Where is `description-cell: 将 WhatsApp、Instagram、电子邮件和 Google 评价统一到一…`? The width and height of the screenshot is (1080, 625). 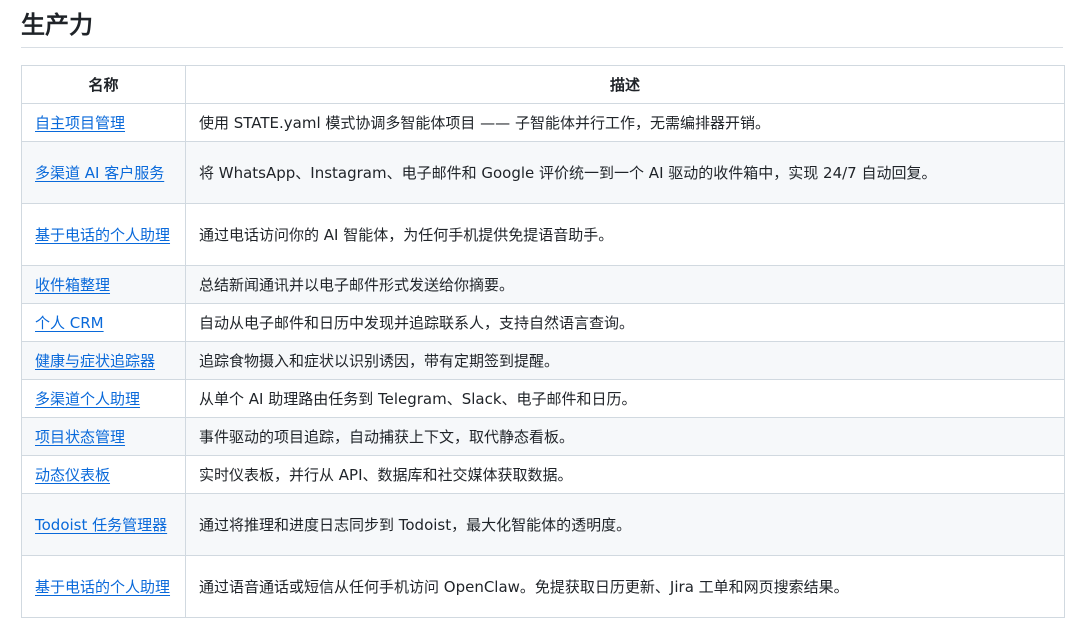 description-cell: 将 WhatsApp、Instagram、电子邮件和 Google 评价统一到一… is located at coordinates (625, 172).